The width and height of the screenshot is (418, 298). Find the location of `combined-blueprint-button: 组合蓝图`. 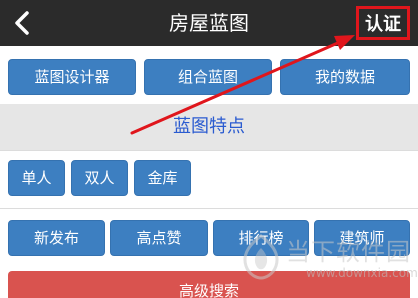

combined-blueprint-button: 组合蓝图 is located at coordinates (208, 77).